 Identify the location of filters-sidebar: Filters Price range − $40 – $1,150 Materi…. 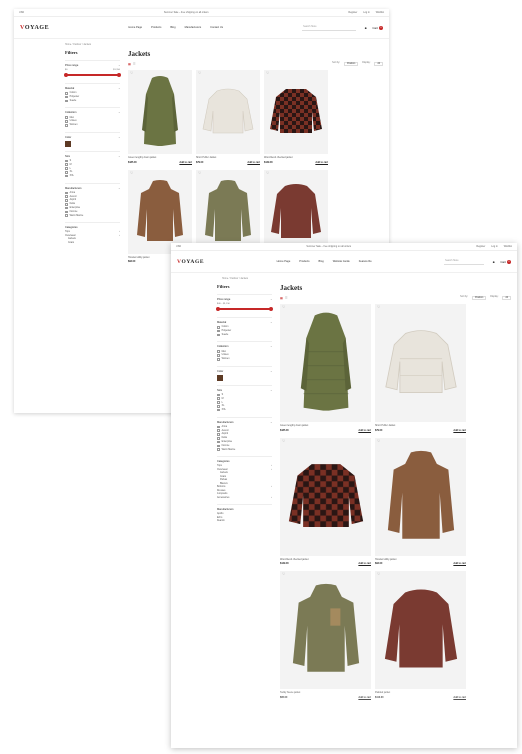
(225, 491).